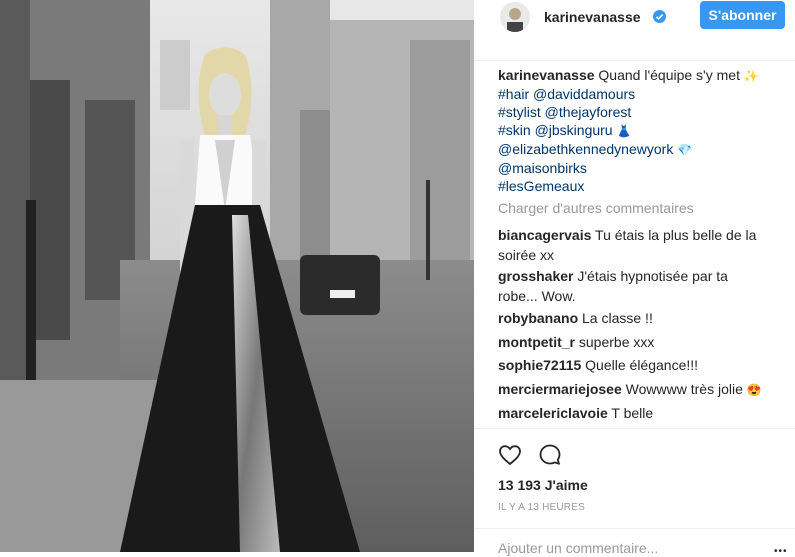 This screenshot has height=557, width=795. Describe the element at coordinates (659, 16) in the screenshot. I see `verified-icon` at that location.